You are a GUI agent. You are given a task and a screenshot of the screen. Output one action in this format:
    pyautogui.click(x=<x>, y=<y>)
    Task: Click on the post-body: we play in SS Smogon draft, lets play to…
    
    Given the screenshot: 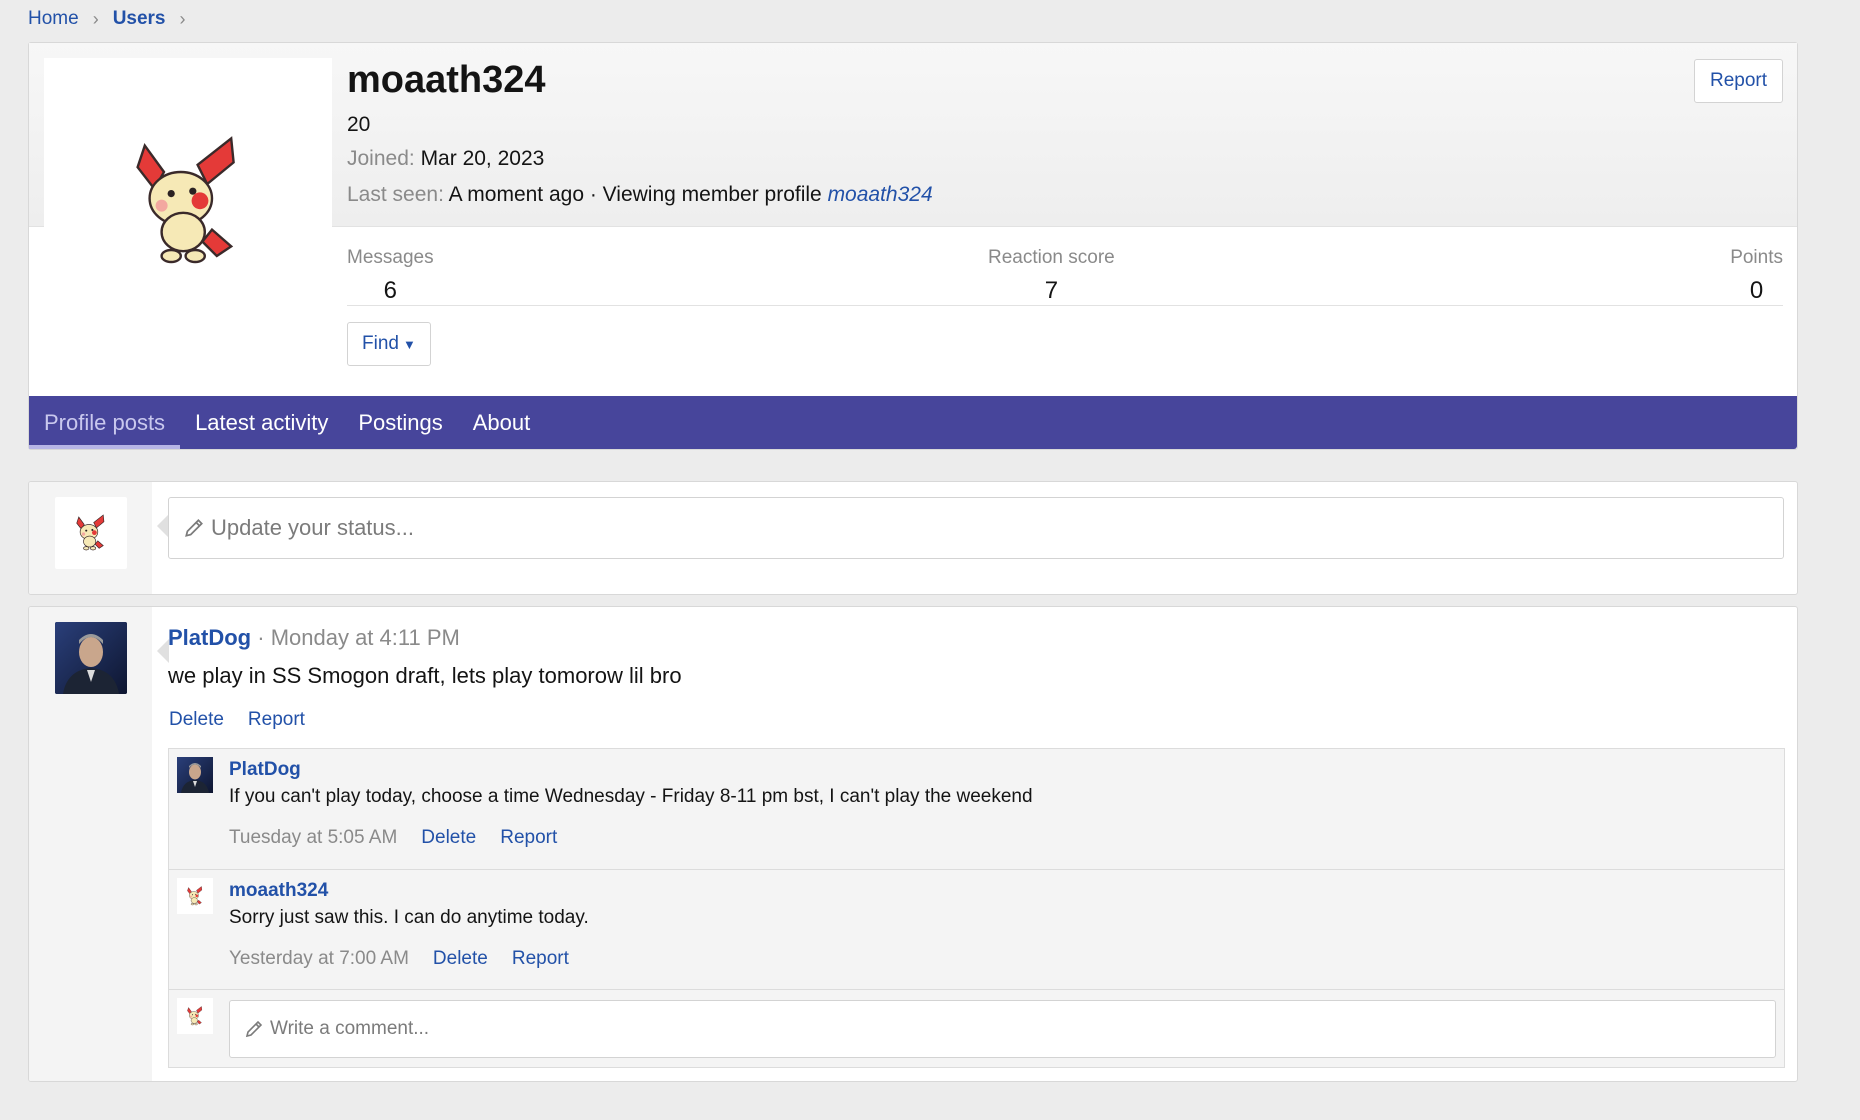 What is the action you would take?
    pyautogui.click(x=425, y=675)
    